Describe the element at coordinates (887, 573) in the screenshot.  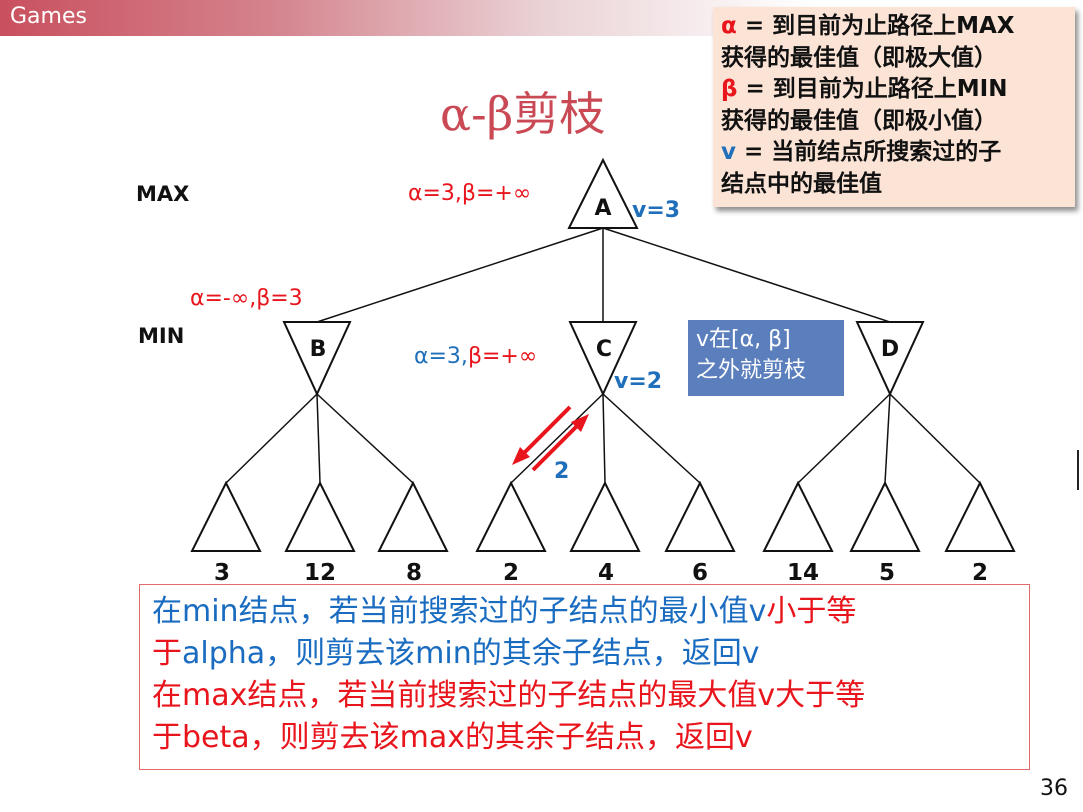
I see `leaf-value: 5` at that location.